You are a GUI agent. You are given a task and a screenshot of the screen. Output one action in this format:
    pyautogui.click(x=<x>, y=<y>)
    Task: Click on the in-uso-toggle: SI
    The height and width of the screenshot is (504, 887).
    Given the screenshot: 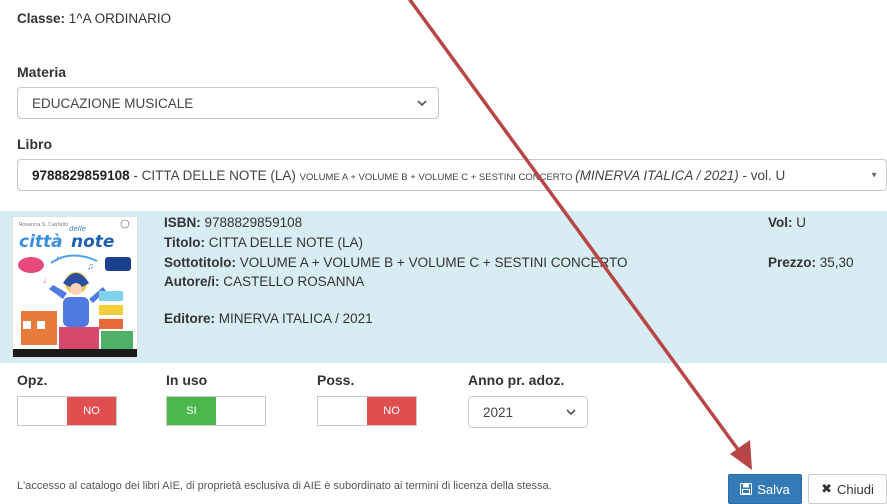 What is the action you would take?
    pyautogui.click(x=216, y=411)
    